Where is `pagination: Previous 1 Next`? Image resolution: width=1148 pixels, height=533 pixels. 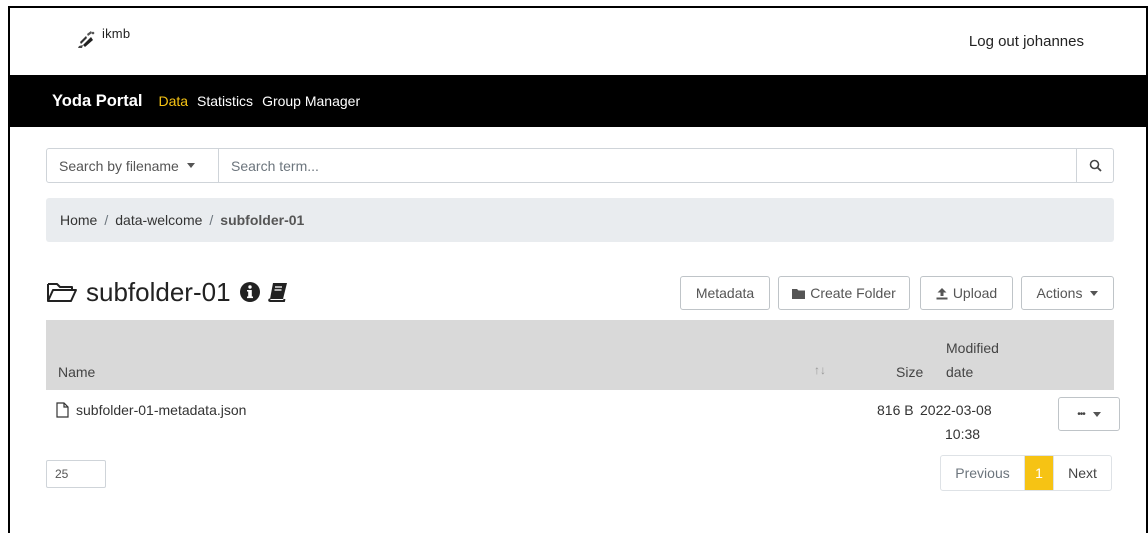
pagination: Previous 1 Next is located at coordinates (1026, 473).